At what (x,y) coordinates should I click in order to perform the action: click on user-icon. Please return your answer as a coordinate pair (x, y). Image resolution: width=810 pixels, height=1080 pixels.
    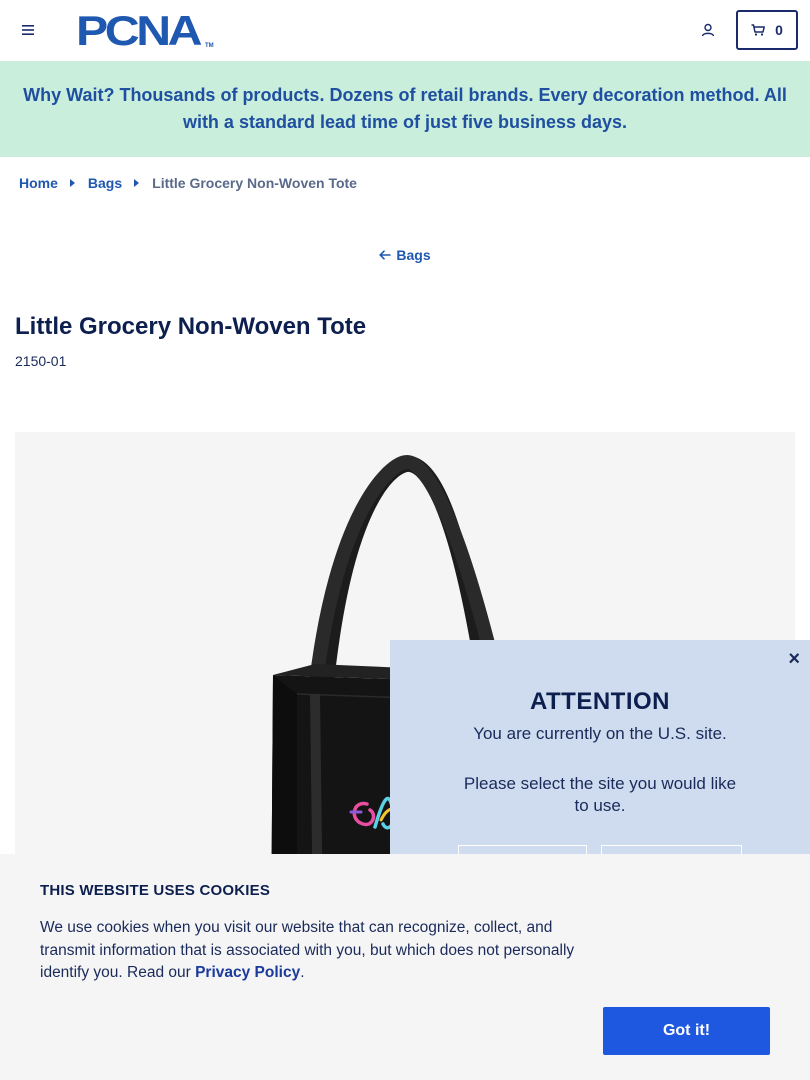
    Looking at the image, I should click on (708, 30).